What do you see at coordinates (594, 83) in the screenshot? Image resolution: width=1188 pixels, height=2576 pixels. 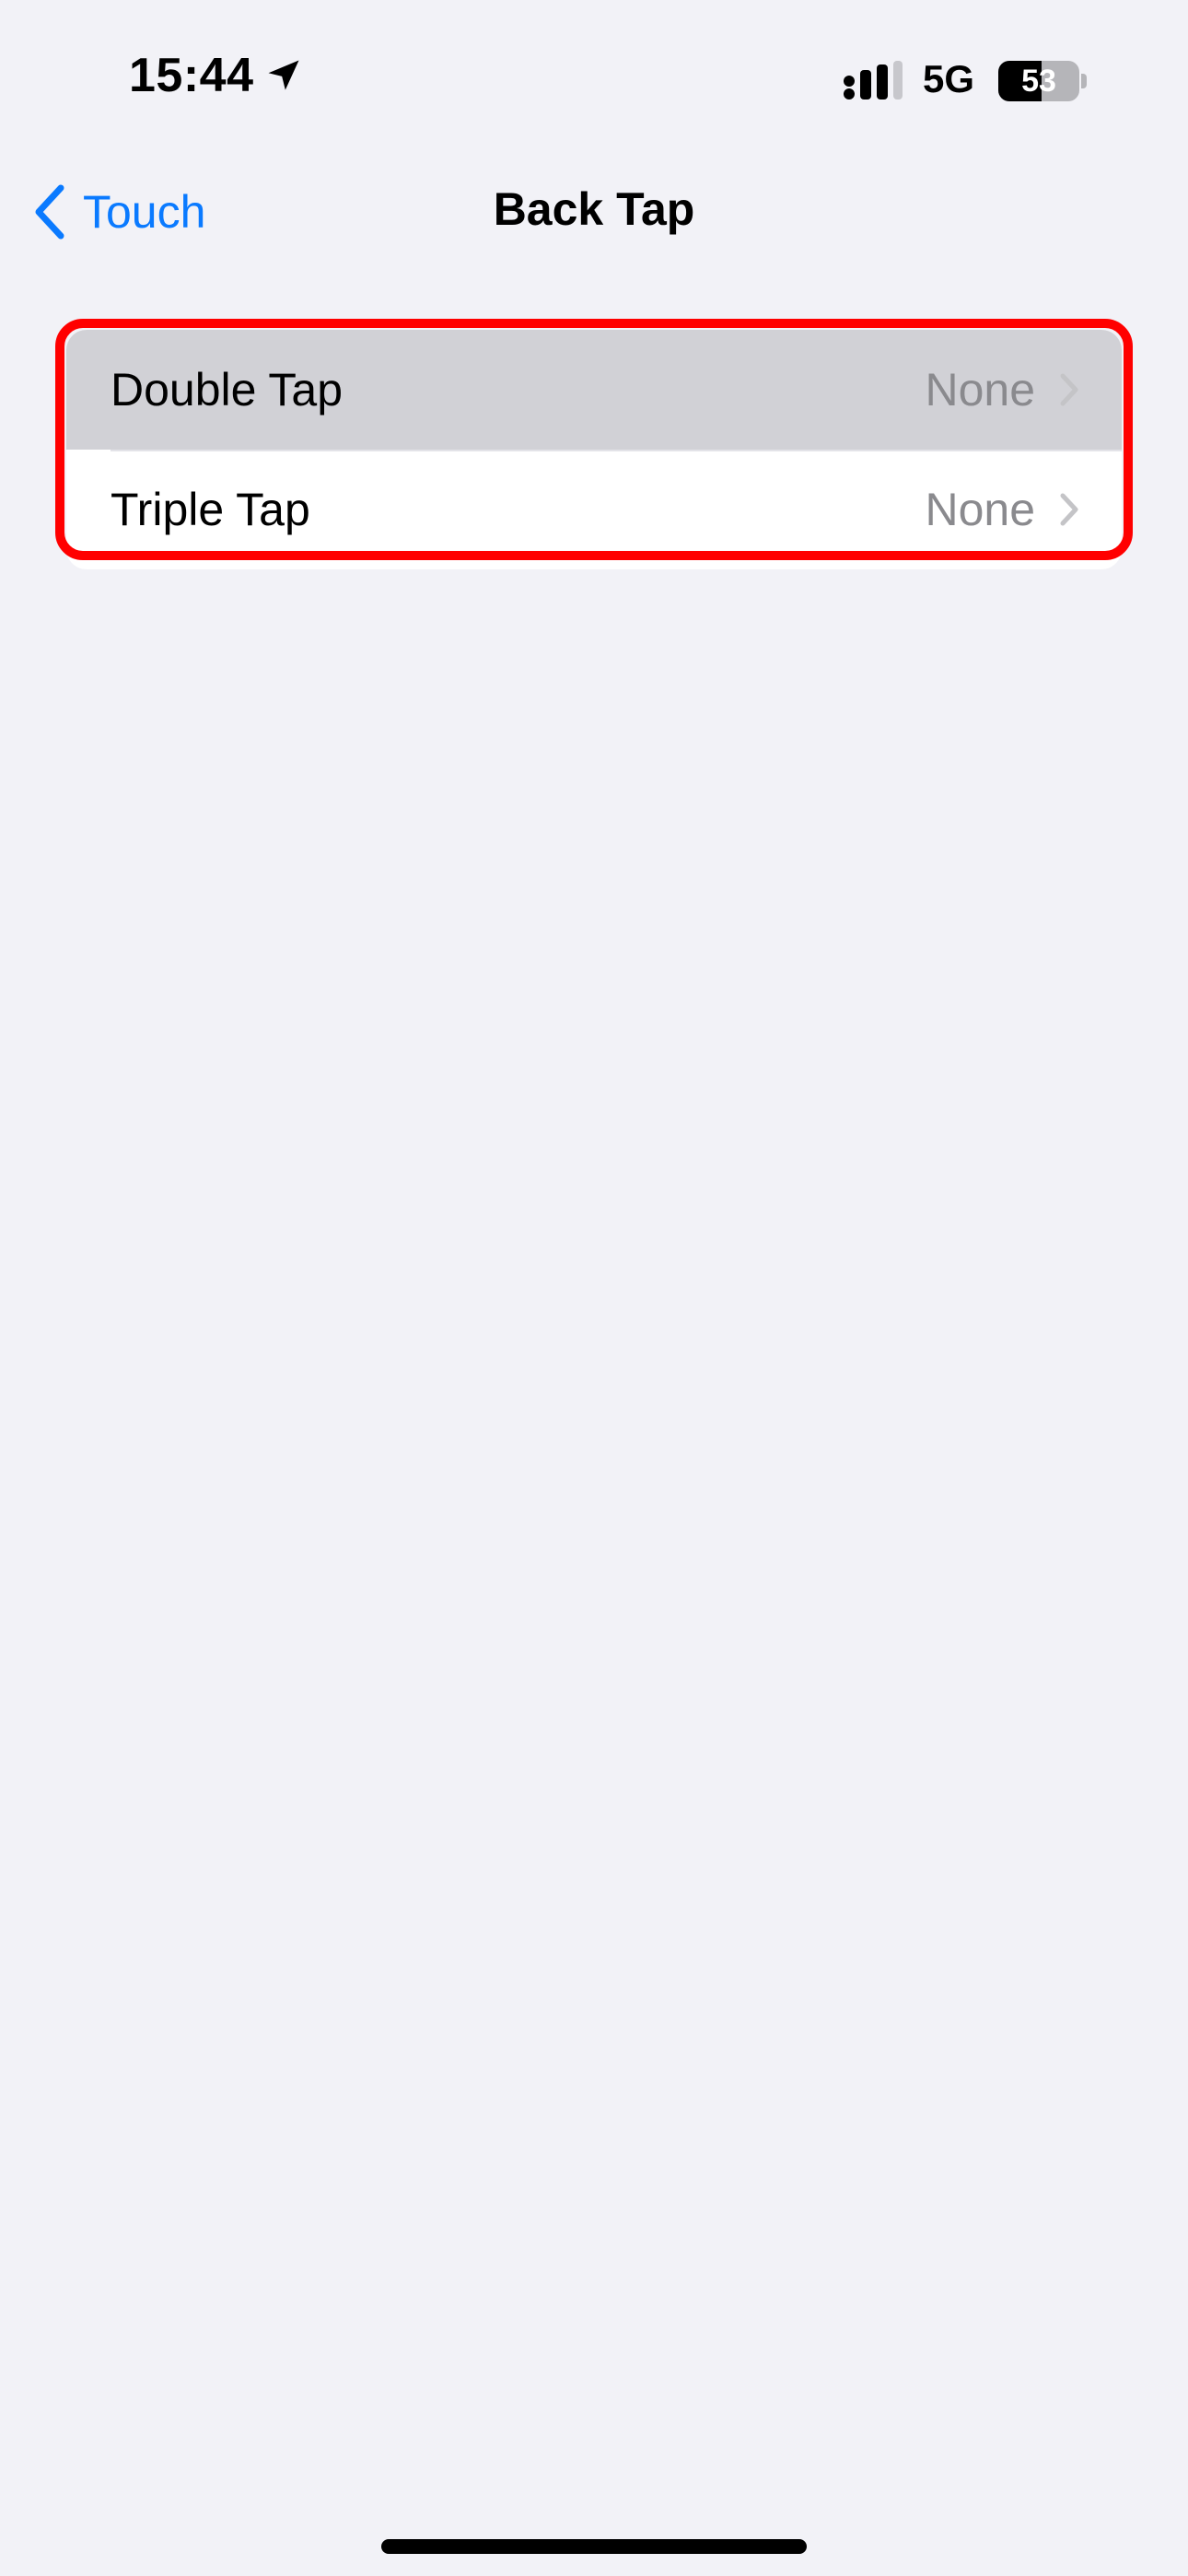 I see `status-bar: 15:44 5G 53` at bounding box center [594, 83].